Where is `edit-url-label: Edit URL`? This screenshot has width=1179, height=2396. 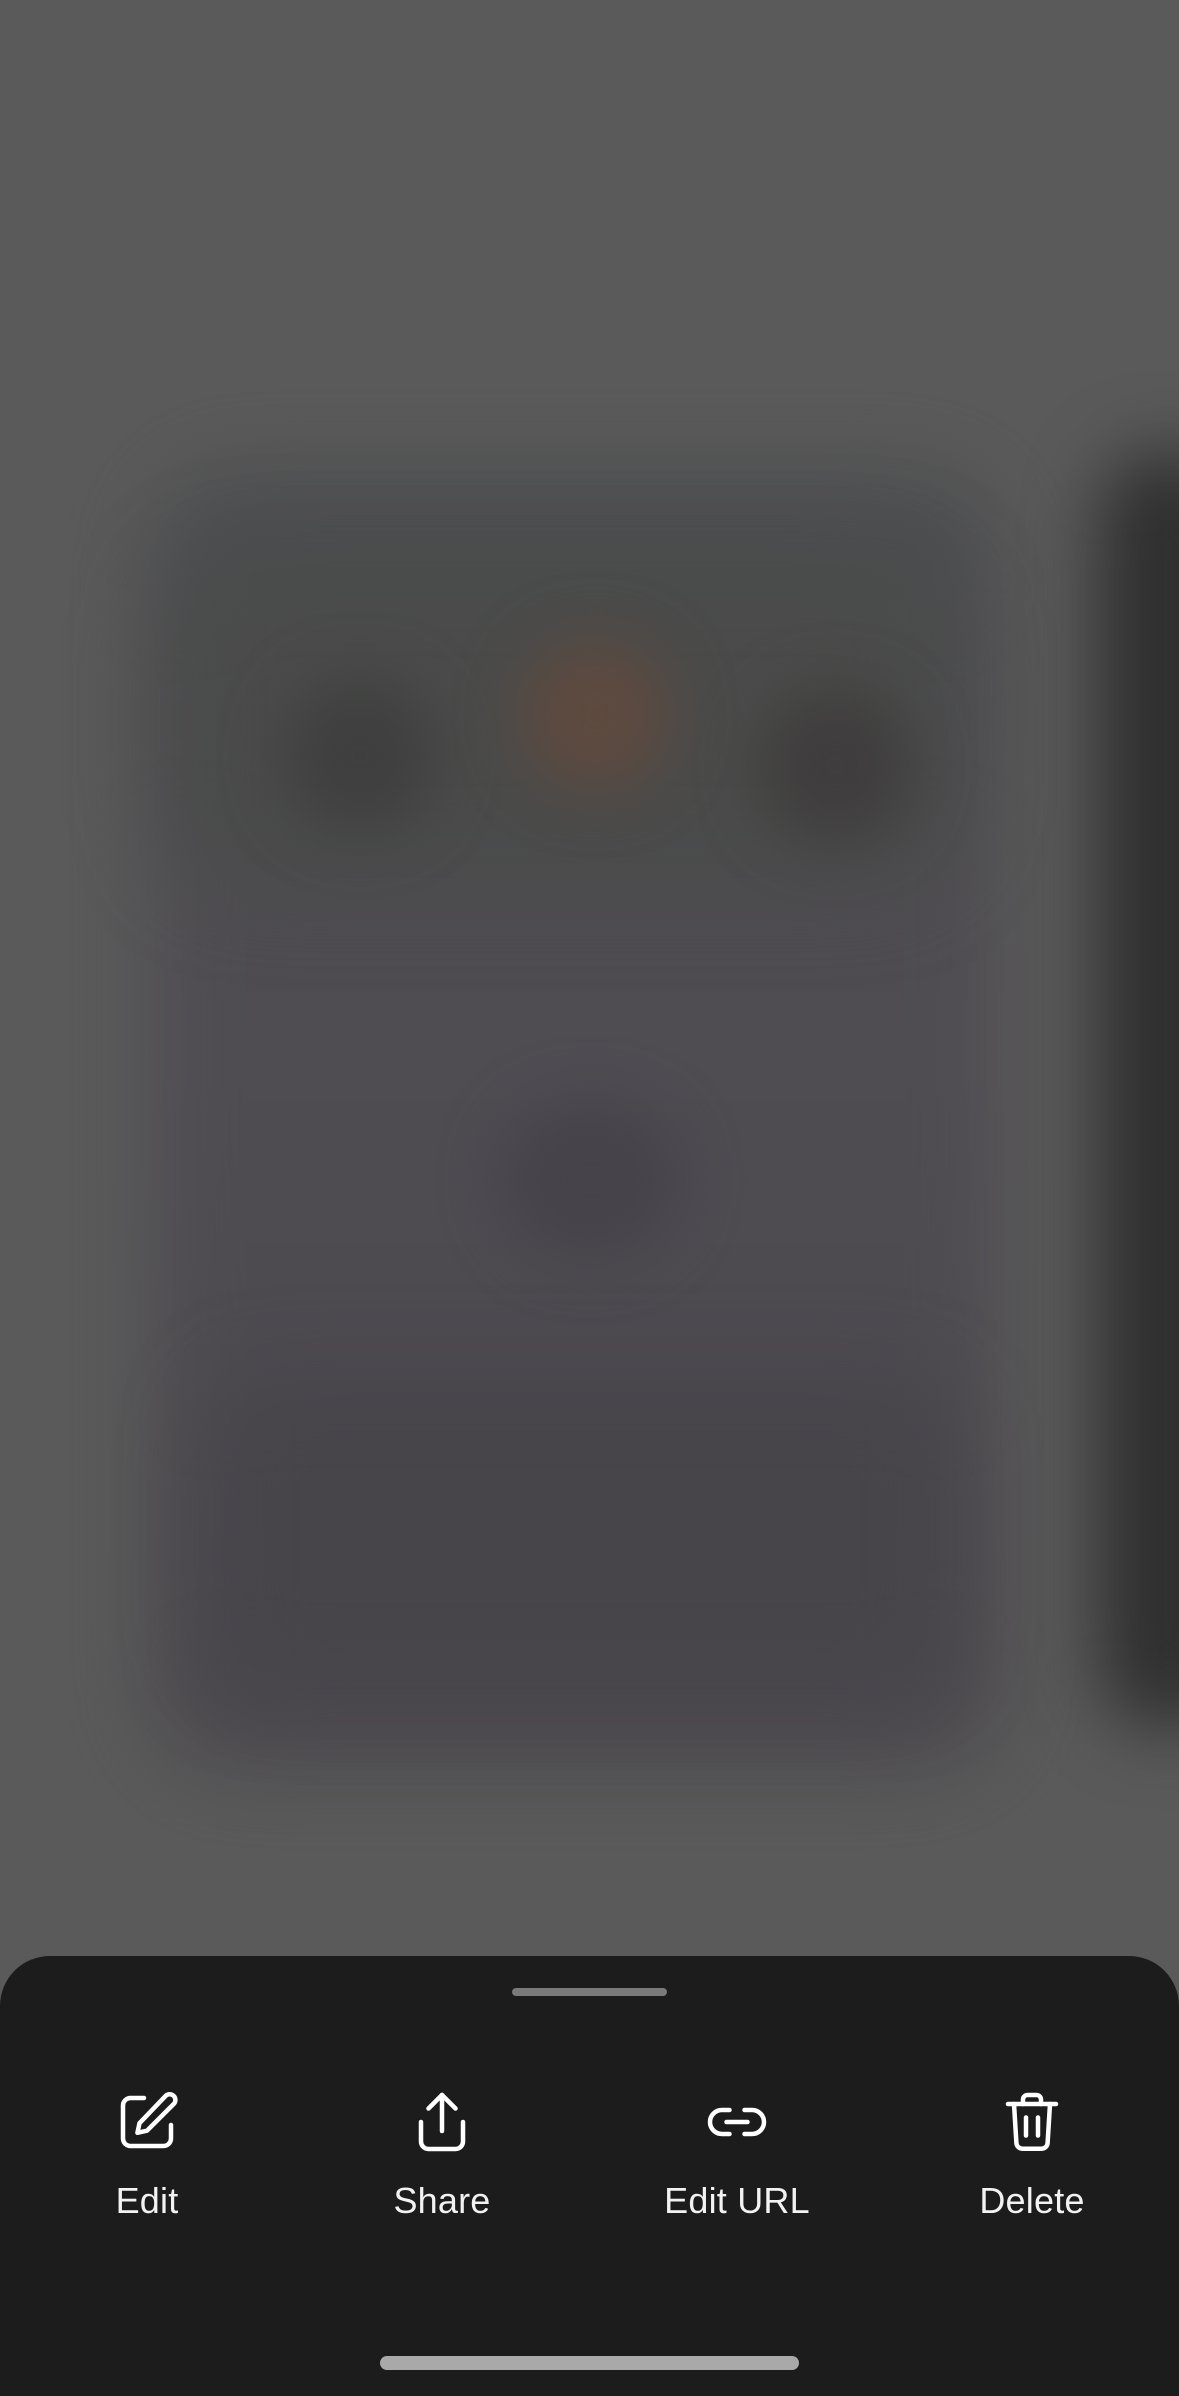
edit-url-label: Edit URL is located at coordinates (737, 2200).